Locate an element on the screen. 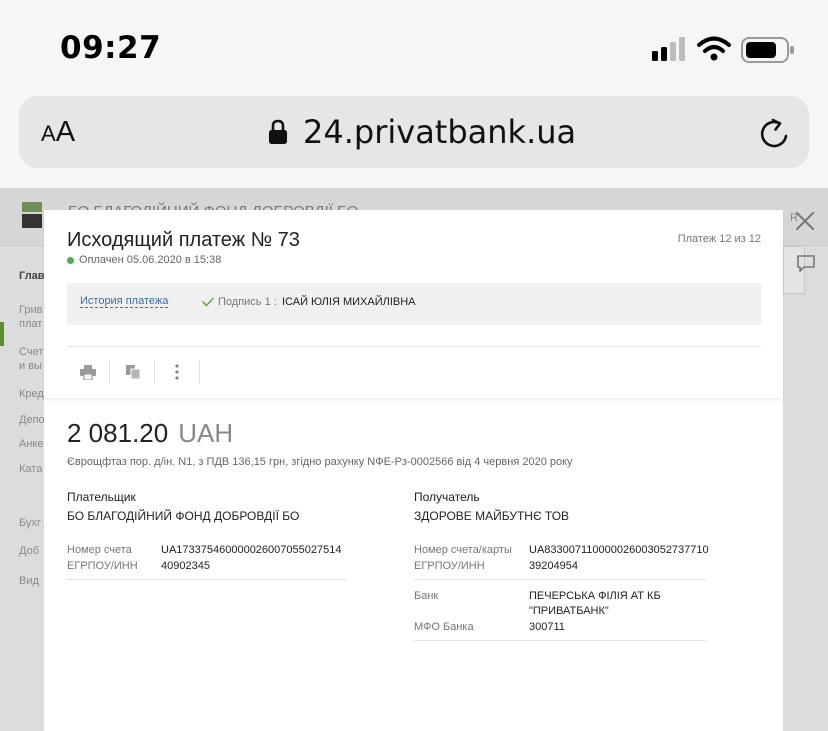  copy-button is located at coordinates (133, 372).